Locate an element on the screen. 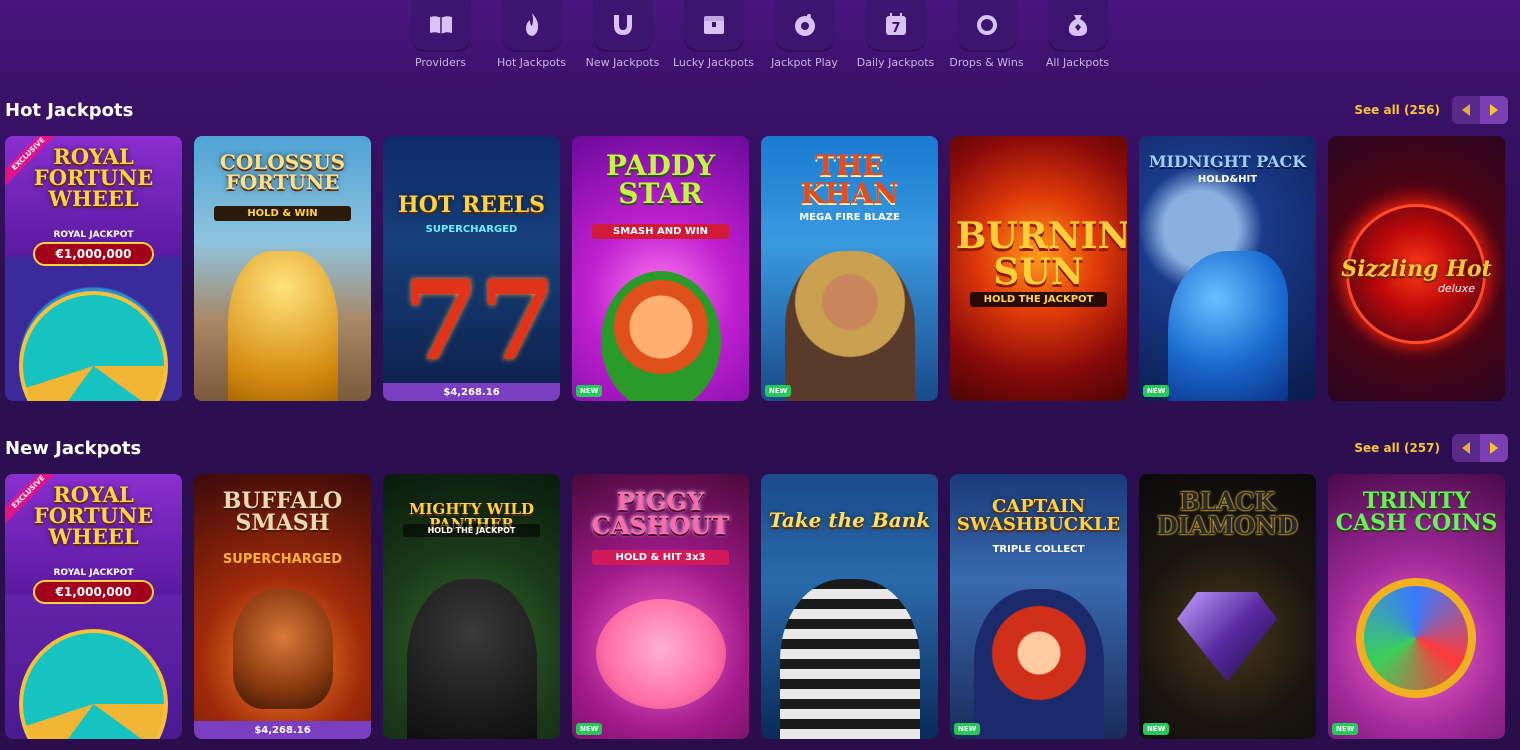 This screenshot has height=750, width=1520. section-title: New Jackpots is located at coordinates (73, 448).